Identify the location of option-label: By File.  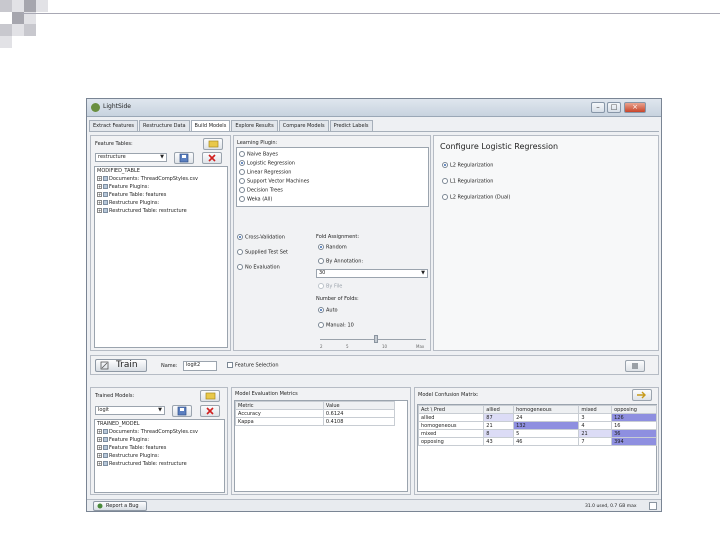
(334, 286).